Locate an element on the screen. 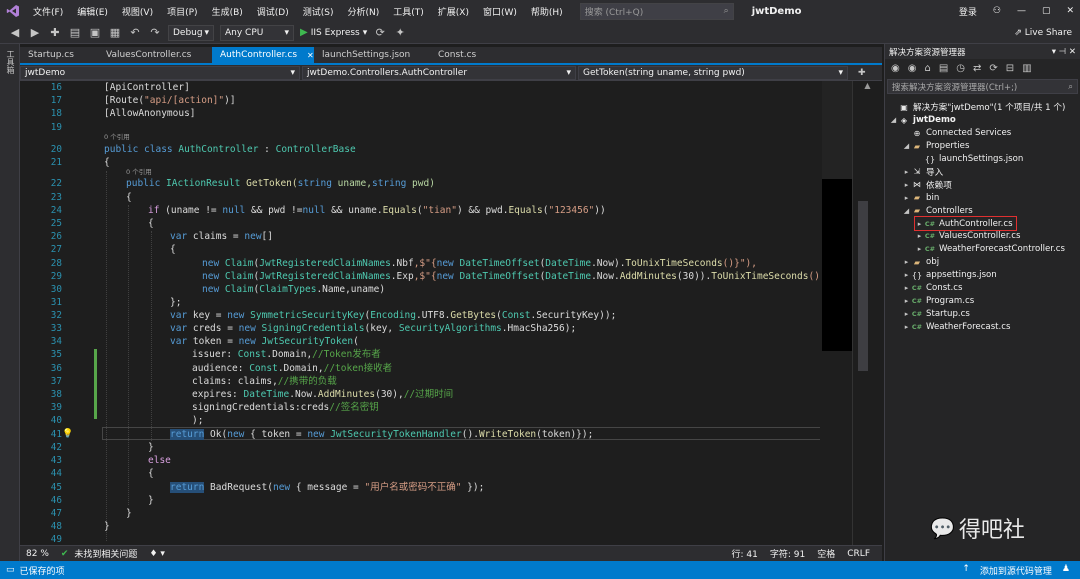  menu-help: 帮助(H) is located at coordinates (547, 11).